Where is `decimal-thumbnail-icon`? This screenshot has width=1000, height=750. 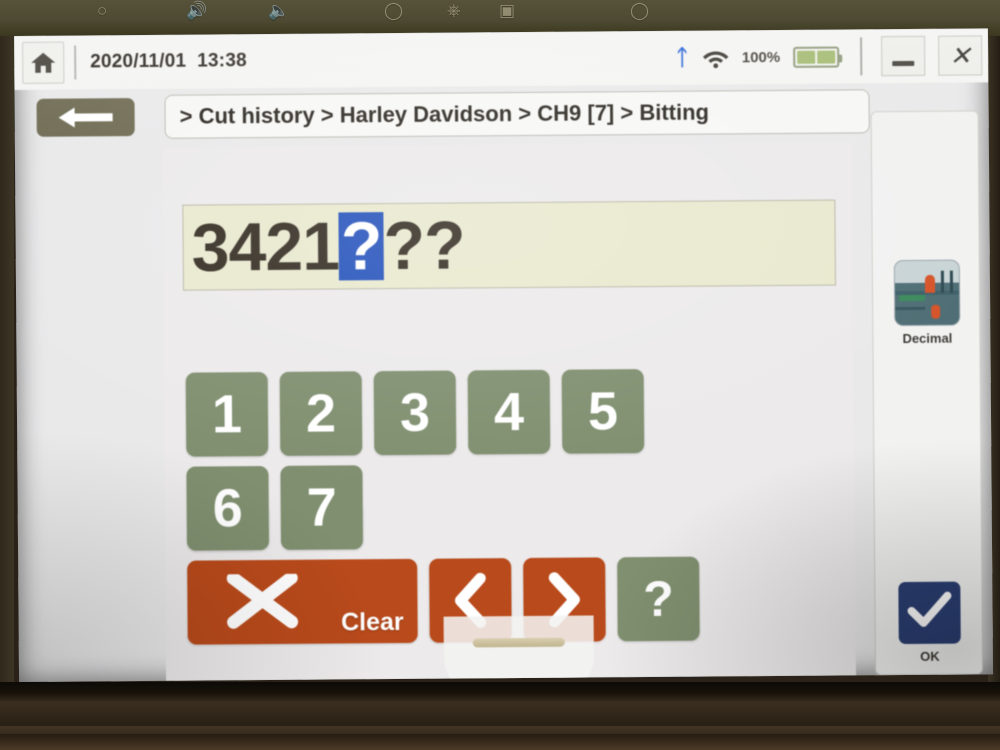
decimal-thumbnail-icon is located at coordinates (927, 293).